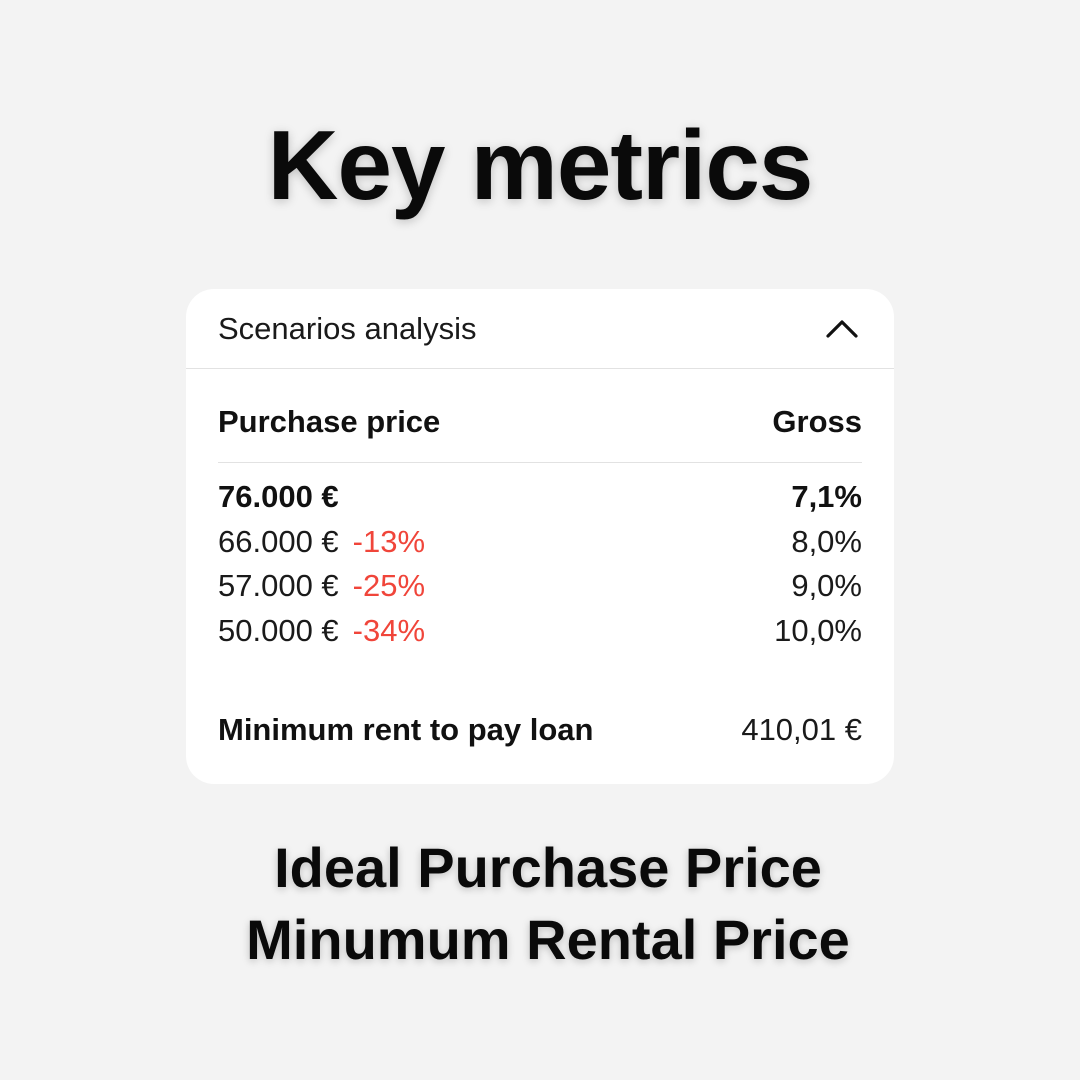  Describe the element at coordinates (406, 729) in the screenshot. I see `minimum-rent-label: Minimum rent to pay loan` at that location.